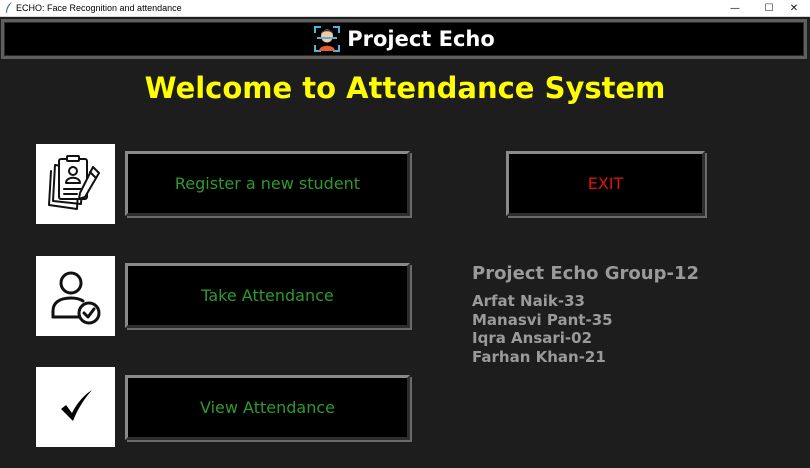 The height and width of the screenshot is (468, 810). I want to click on minimize-button: —, so click(735, 8).